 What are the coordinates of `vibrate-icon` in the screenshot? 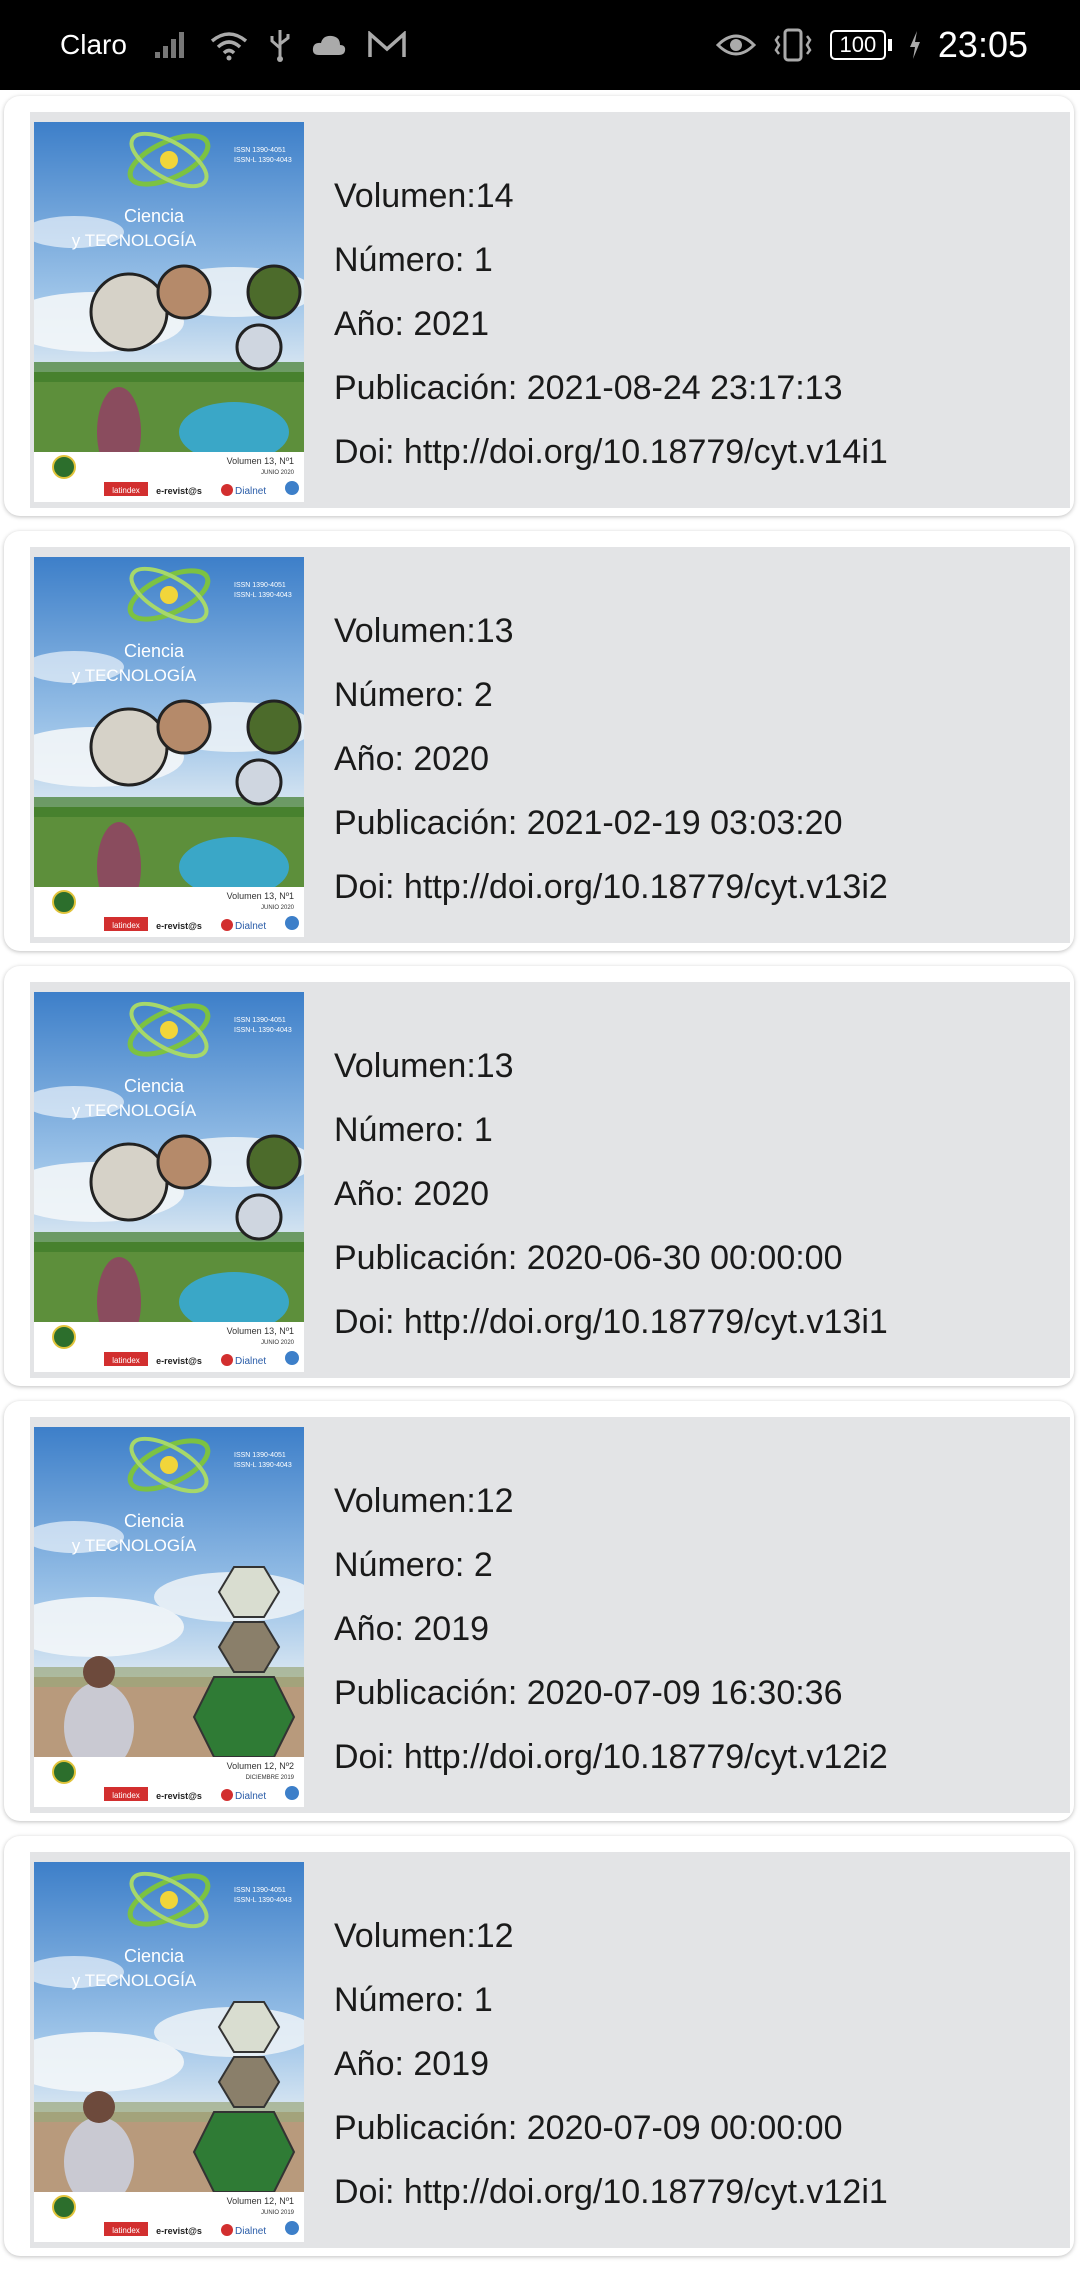 It's located at (793, 45).